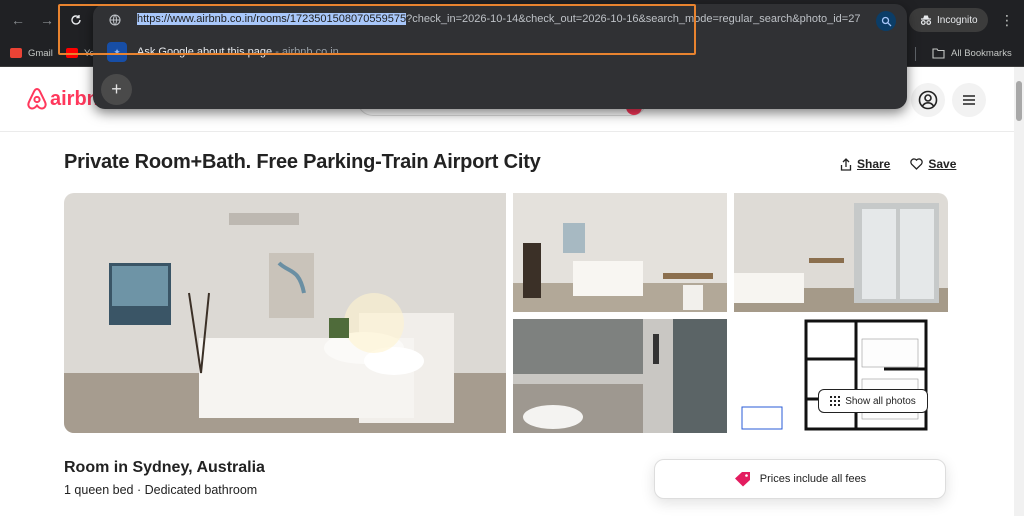 Image resolution: width=1024 pixels, height=516 pixels. I want to click on bookmark-gmail: Gmail, so click(31, 53).